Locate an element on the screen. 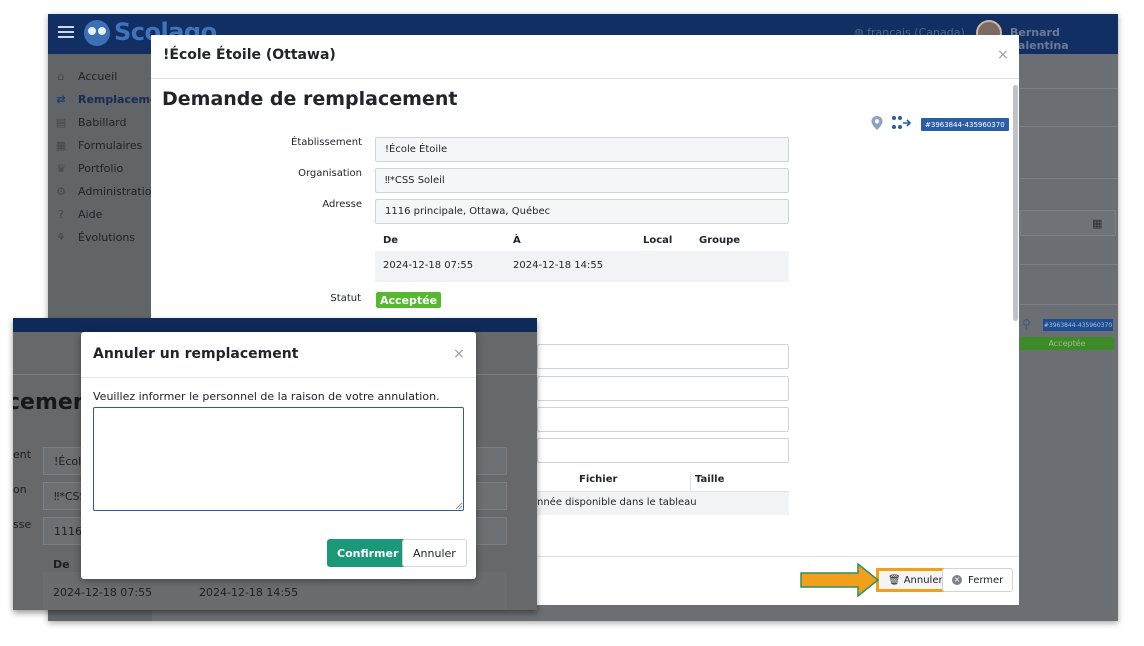 The image size is (1144, 646). inset-topbar is located at coordinates (275, 325).